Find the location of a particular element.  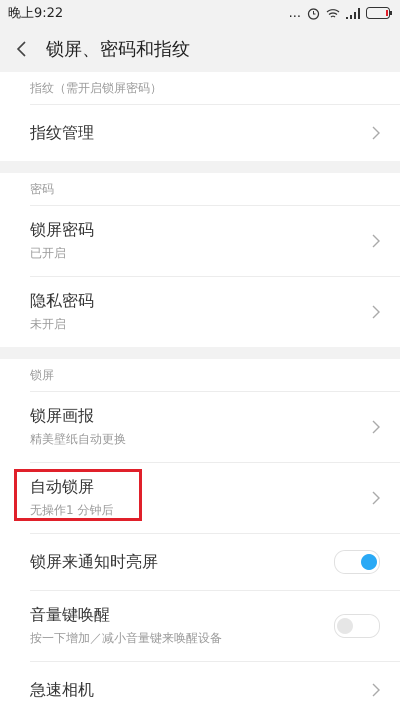

row-subtitle: 按一下增加／减小音量键来唤醒设备 is located at coordinates (126, 638).